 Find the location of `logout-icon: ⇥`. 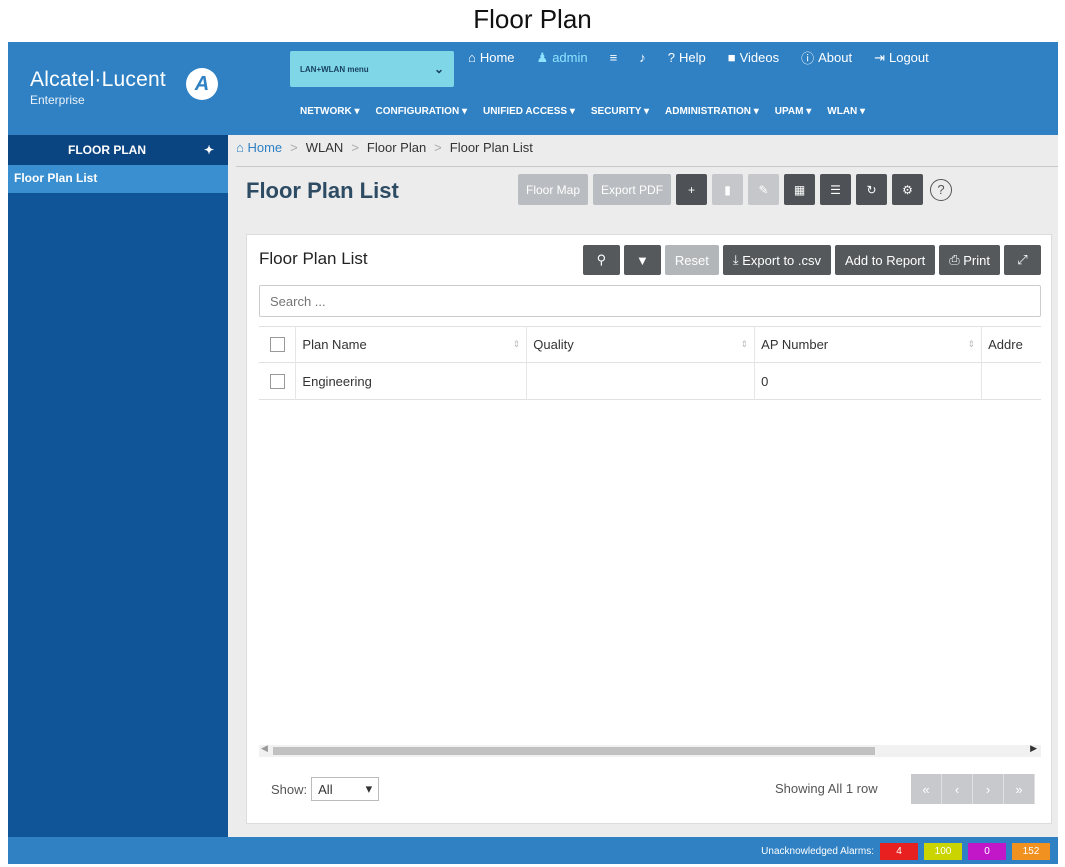

logout-icon: ⇥ is located at coordinates (879, 57).